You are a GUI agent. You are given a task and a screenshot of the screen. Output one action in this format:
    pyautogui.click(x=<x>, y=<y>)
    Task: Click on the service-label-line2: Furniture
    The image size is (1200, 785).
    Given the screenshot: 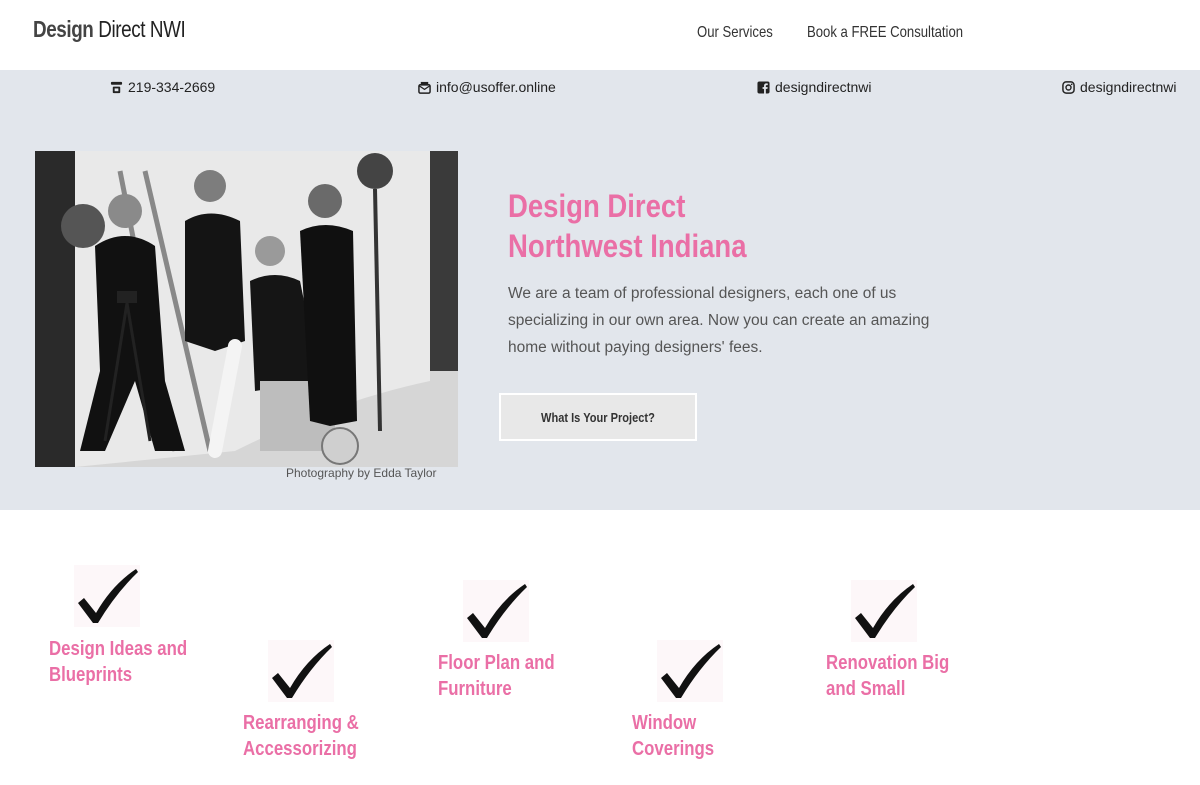 What is the action you would take?
    pyautogui.click(x=475, y=689)
    